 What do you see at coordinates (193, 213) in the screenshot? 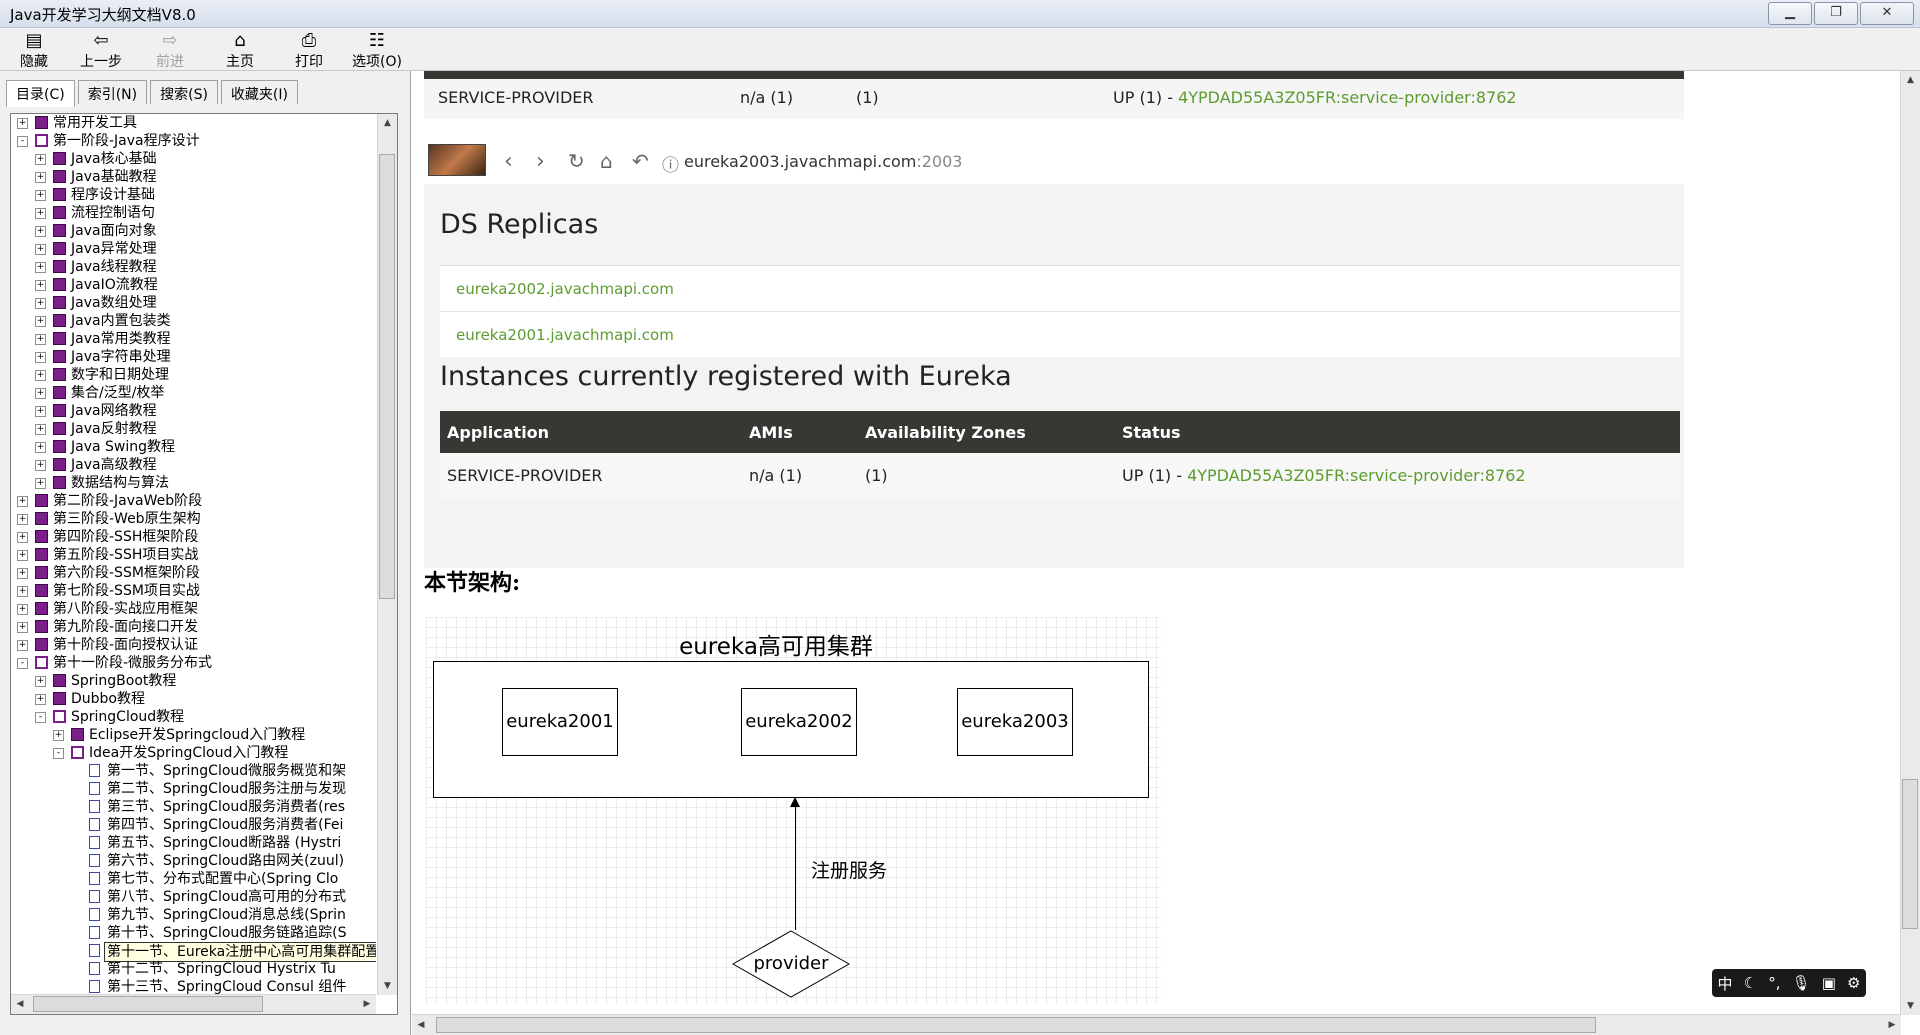
I see `tree-item: + 流程控制语句` at bounding box center [193, 213].